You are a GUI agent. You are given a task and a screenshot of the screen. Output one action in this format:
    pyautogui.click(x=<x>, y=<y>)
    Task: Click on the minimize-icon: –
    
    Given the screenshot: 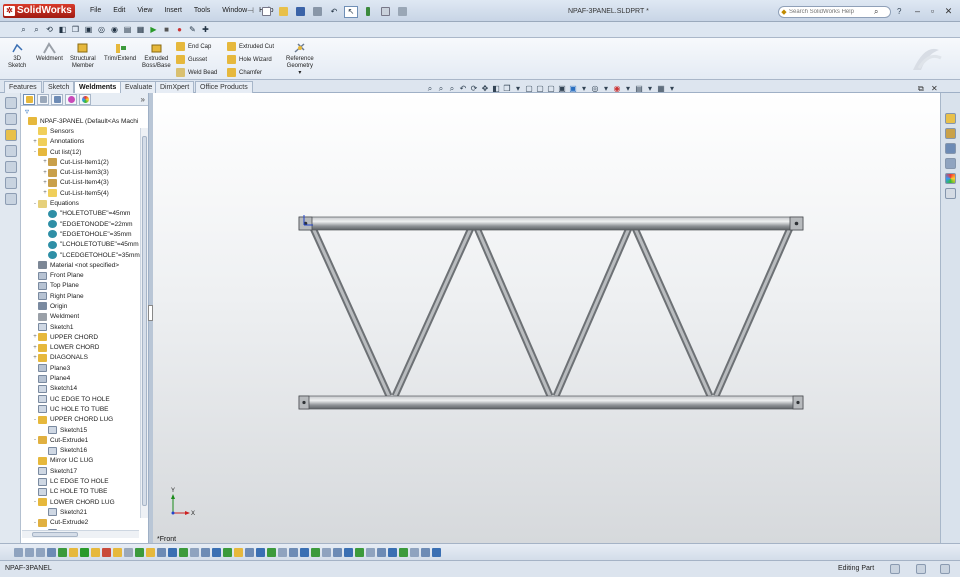 What is the action you would take?
    pyautogui.click(x=917, y=11)
    